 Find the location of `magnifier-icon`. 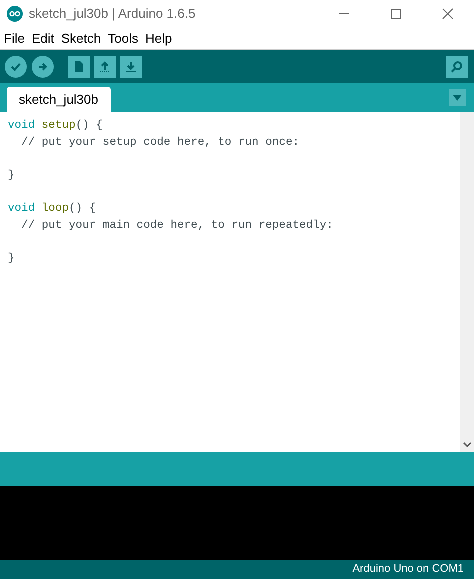

magnifier-icon is located at coordinates (457, 66).